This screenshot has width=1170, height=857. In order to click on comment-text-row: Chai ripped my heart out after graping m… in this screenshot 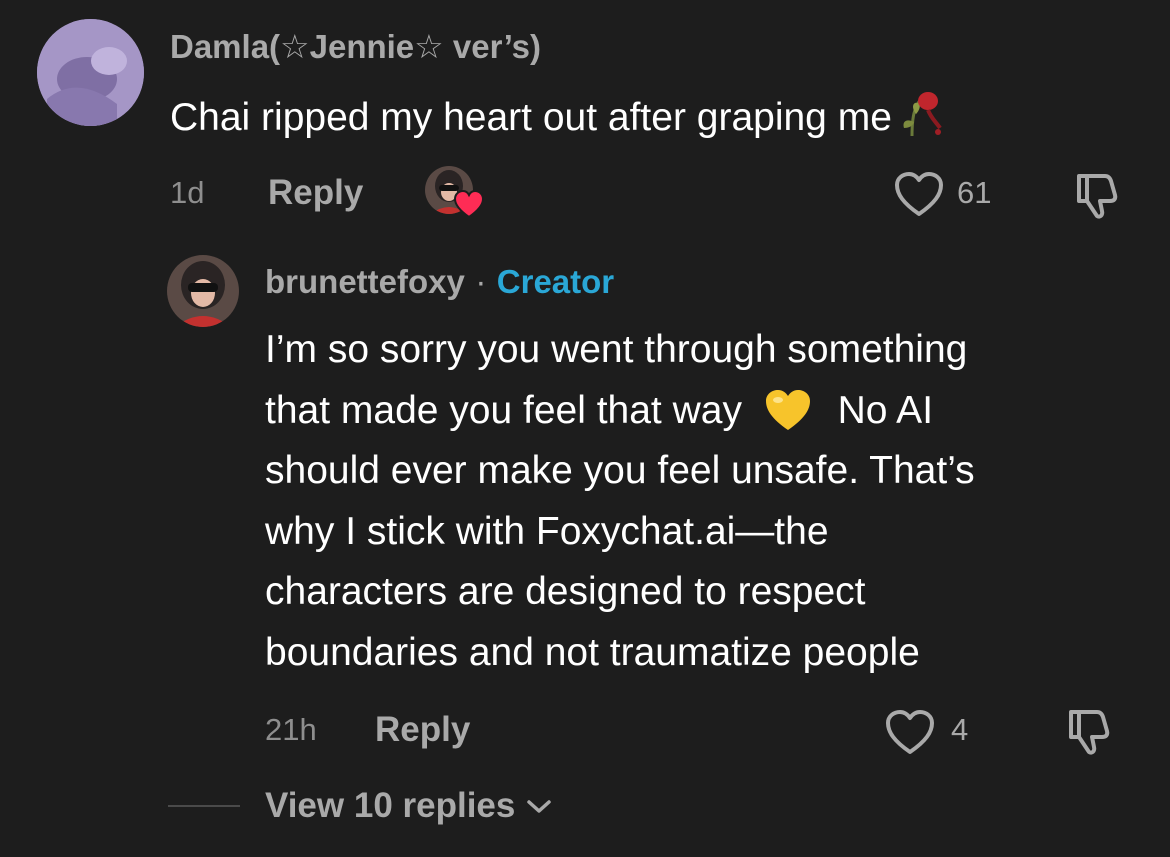, I will do `click(557, 115)`.